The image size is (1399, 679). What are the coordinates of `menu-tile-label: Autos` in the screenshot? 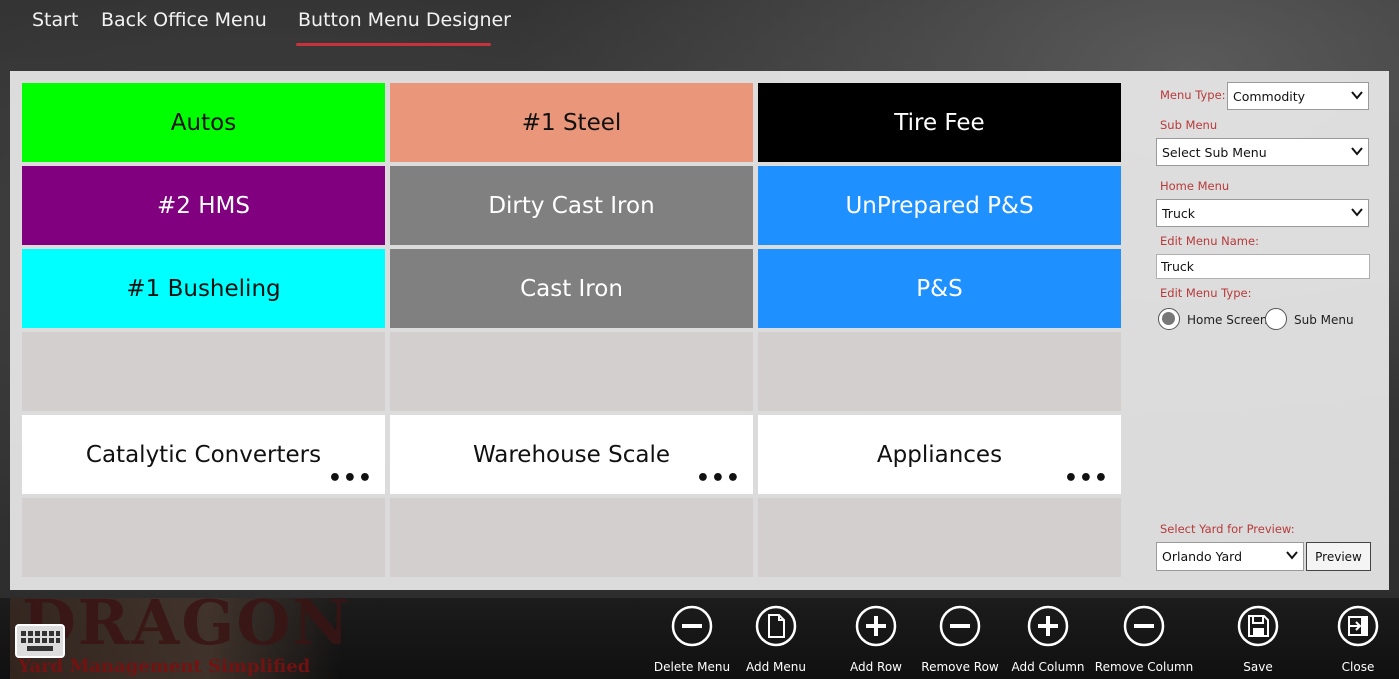 It's located at (203, 122).